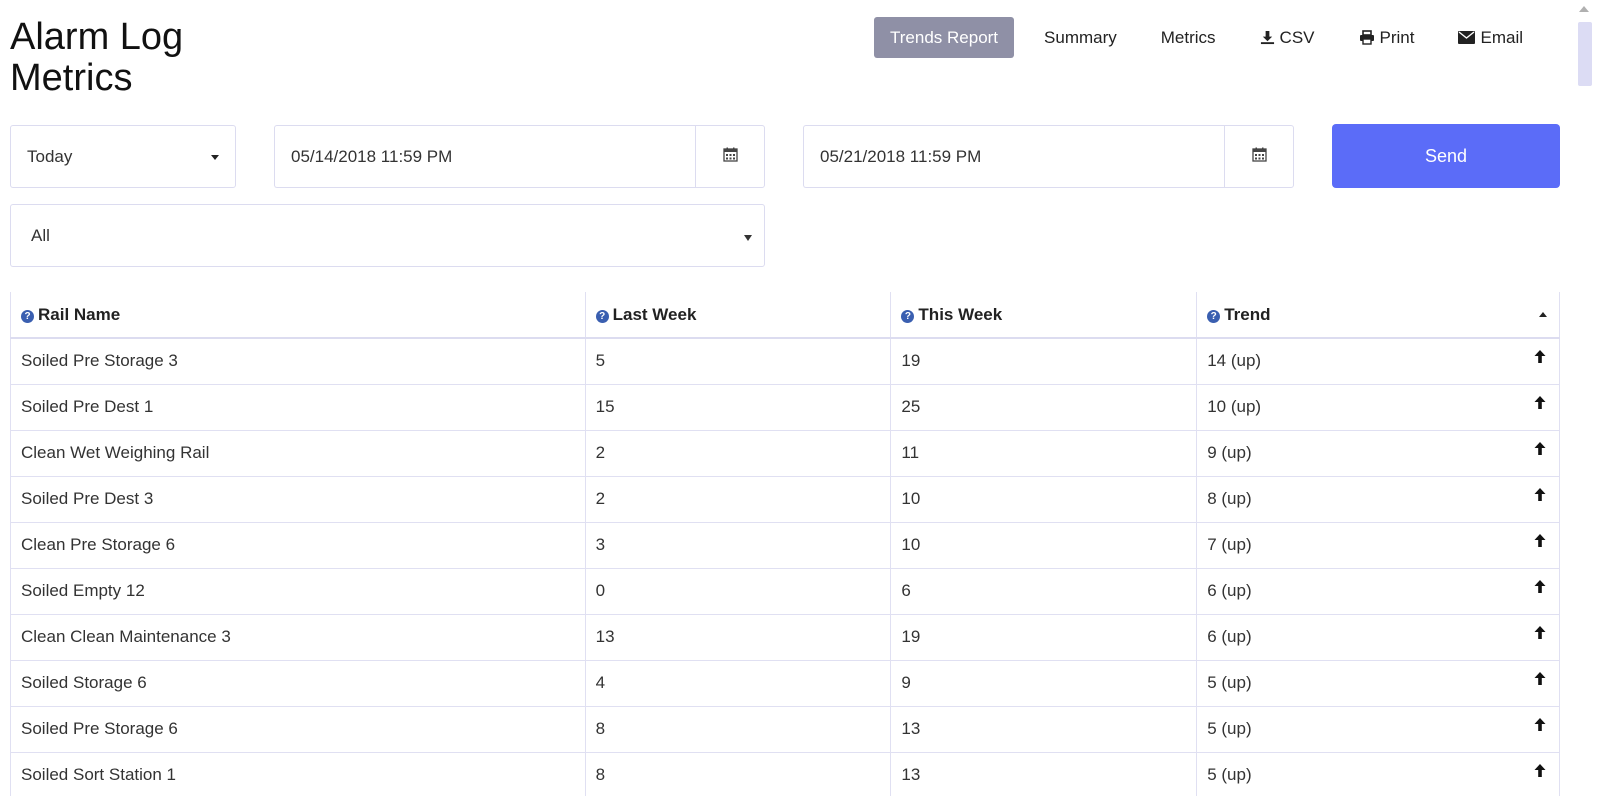 Image resolution: width=1600 pixels, height=796 pixels. I want to click on metrics-link: Metrics, so click(1188, 37).